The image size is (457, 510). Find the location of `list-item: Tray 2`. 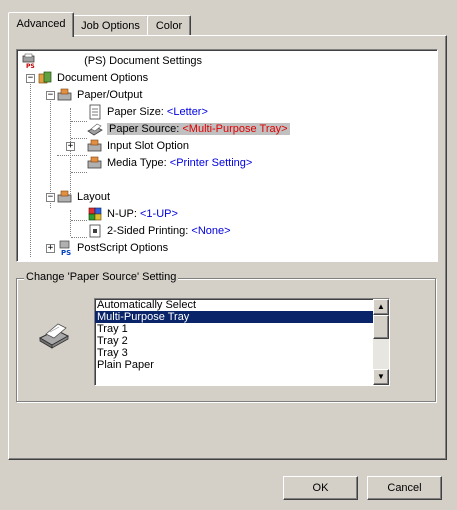

list-item: Tray 2 is located at coordinates (242, 341).